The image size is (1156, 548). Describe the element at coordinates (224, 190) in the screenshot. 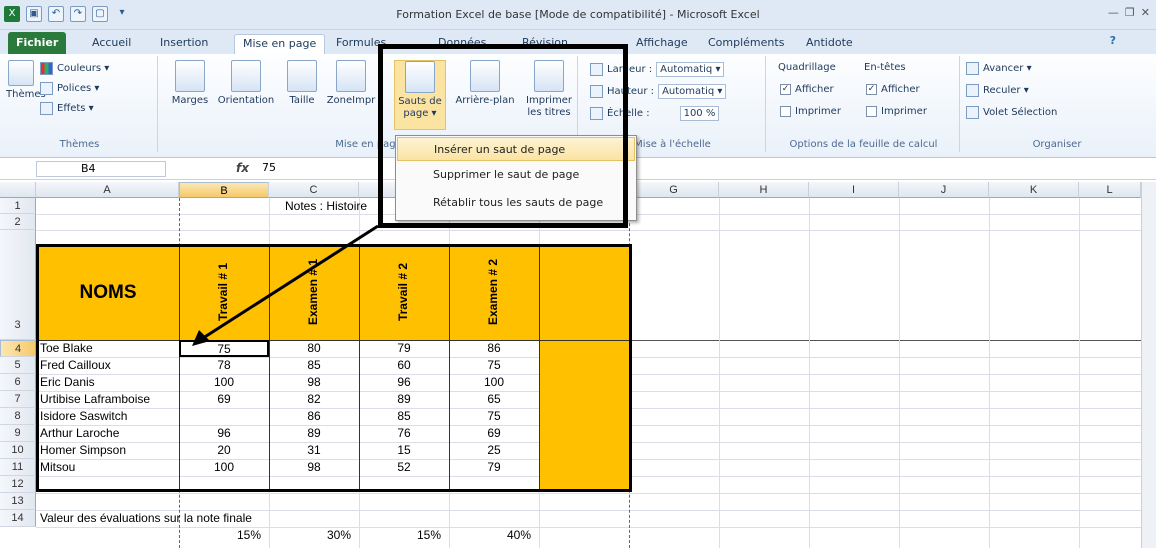

I see `column-header-b: B` at that location.